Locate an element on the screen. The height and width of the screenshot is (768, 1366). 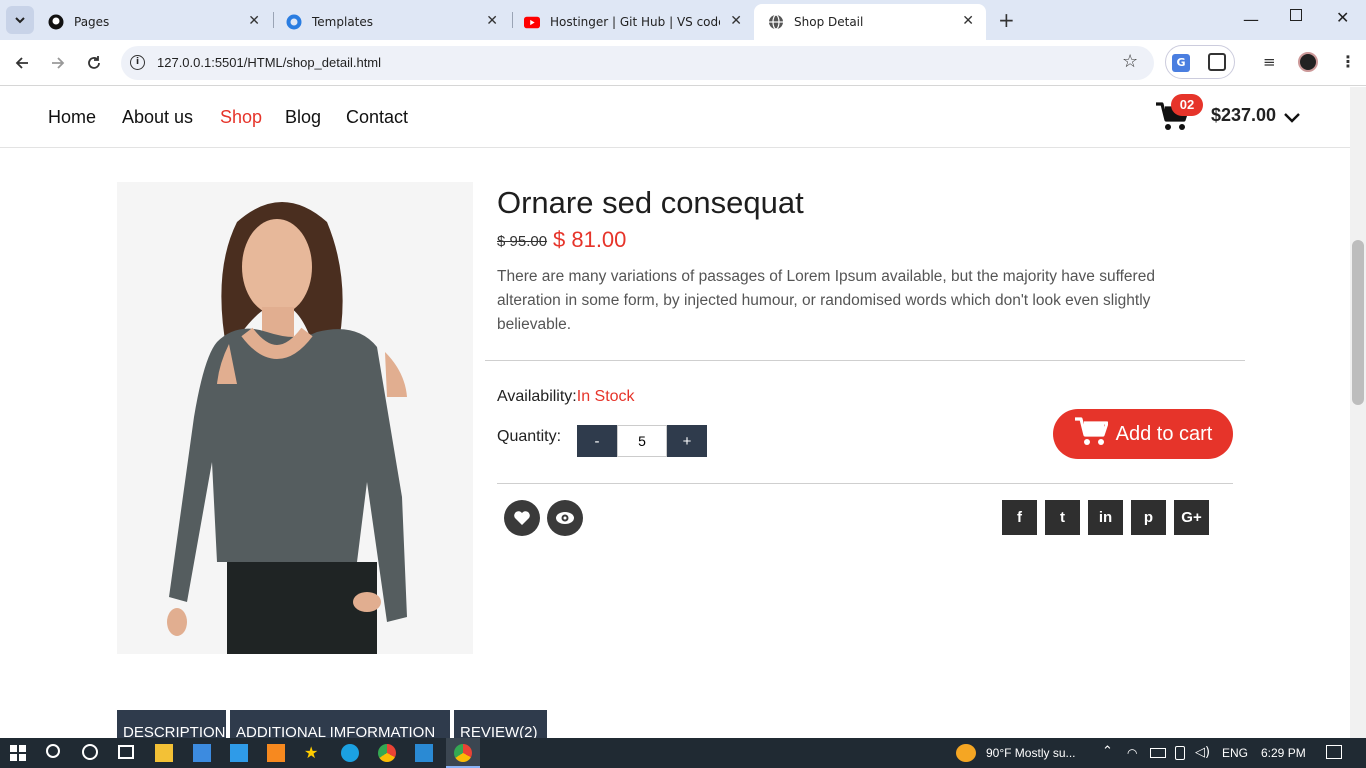
tab-title: Pages is located at coordinates (92, 22).